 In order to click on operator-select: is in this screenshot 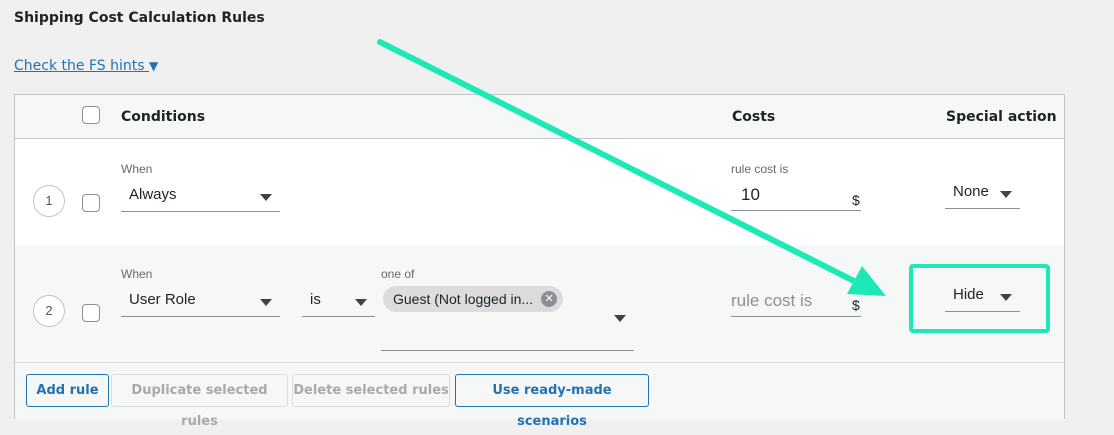, I will do `click(338, 302)`.